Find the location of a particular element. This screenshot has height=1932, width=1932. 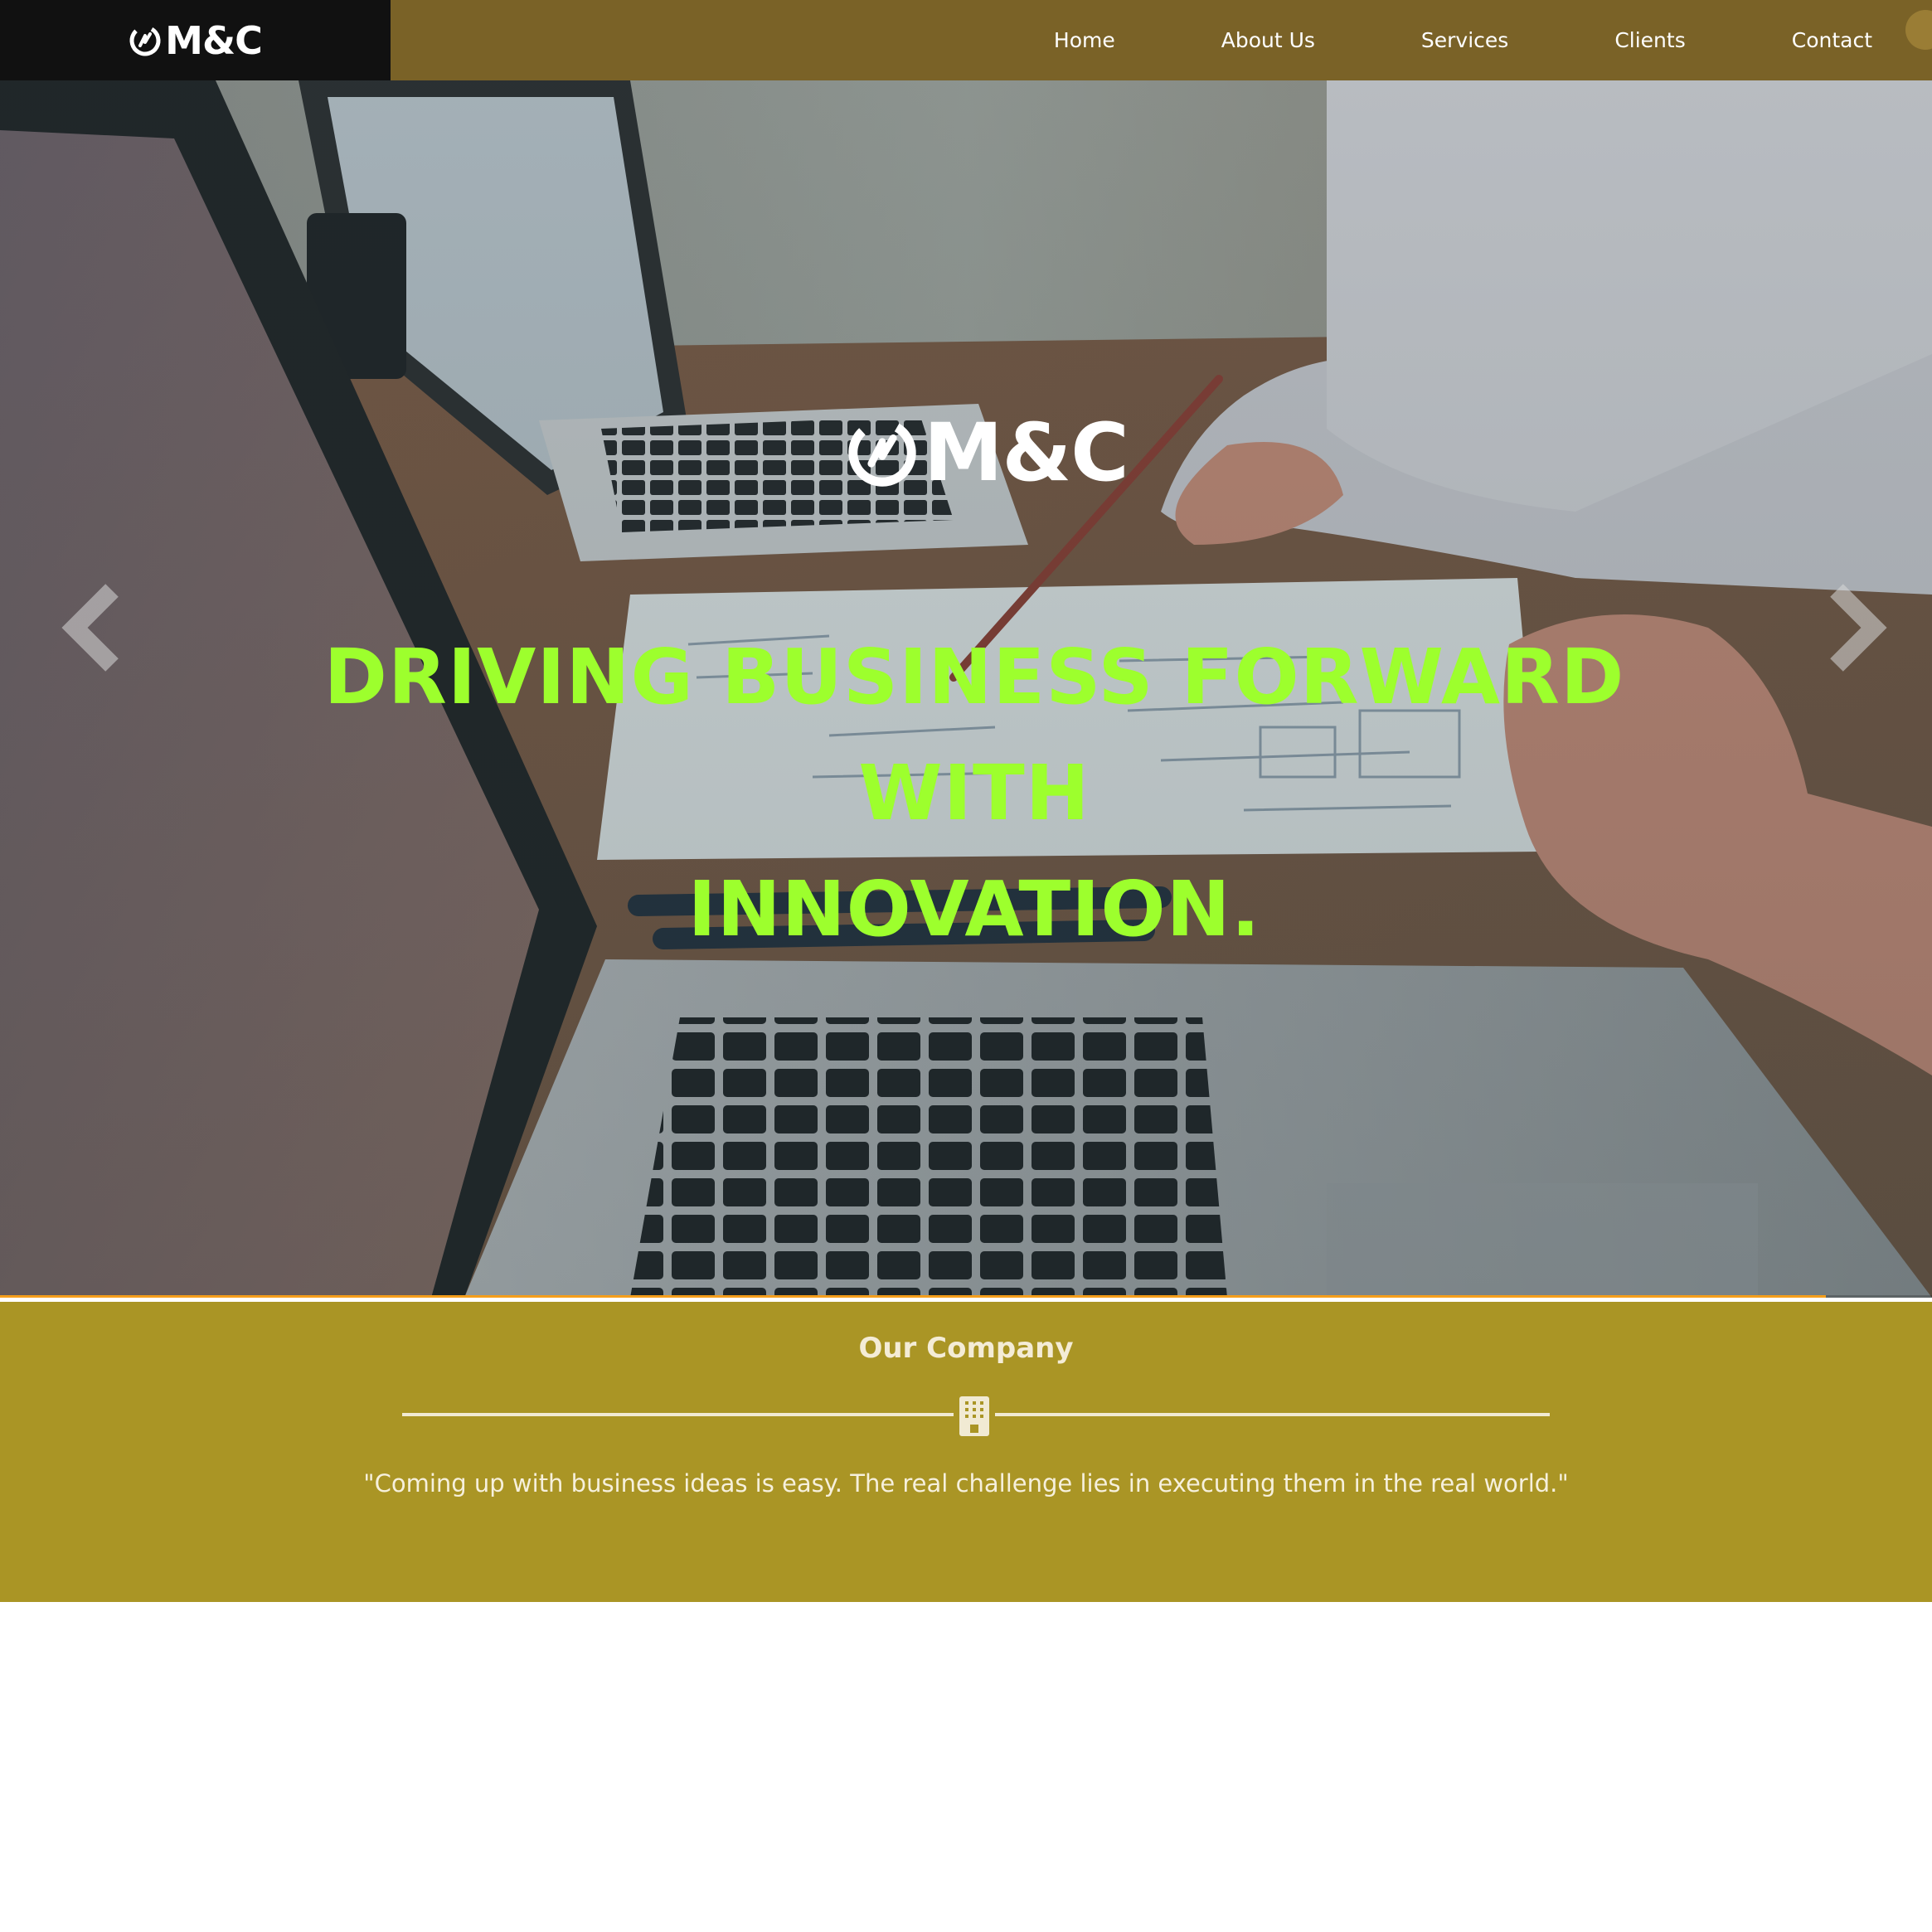

chevron-right-icon is located at coordinates (1853, 627).